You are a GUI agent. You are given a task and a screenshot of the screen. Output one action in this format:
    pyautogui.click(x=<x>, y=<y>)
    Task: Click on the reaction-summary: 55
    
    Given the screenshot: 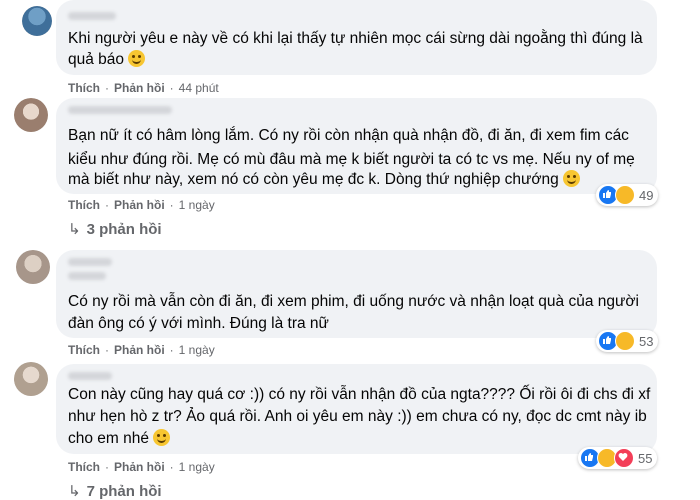 What is the action you would take?
    pyautogui.click(x=618, y=458)
    